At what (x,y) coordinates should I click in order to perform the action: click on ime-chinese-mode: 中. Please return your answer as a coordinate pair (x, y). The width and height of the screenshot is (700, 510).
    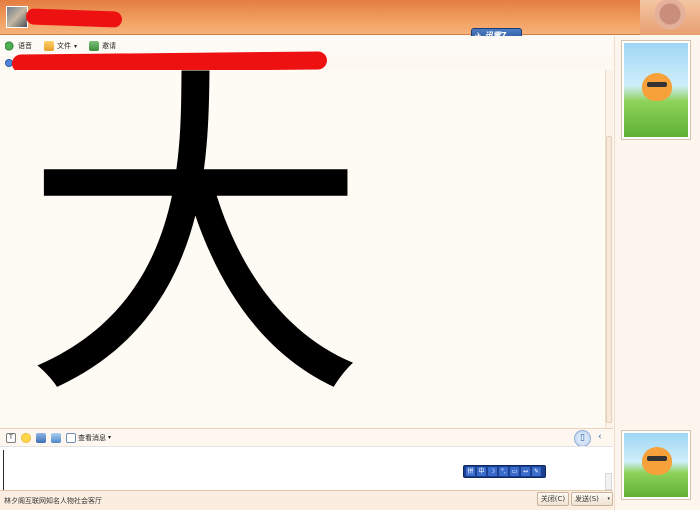
    Looking at the image, I should click on (481, 471).